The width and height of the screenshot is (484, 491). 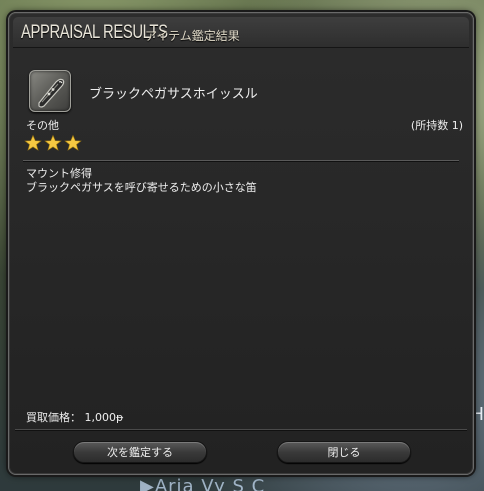 I want to click on owned-count: (所持数 1), so click(x=436, y=125).